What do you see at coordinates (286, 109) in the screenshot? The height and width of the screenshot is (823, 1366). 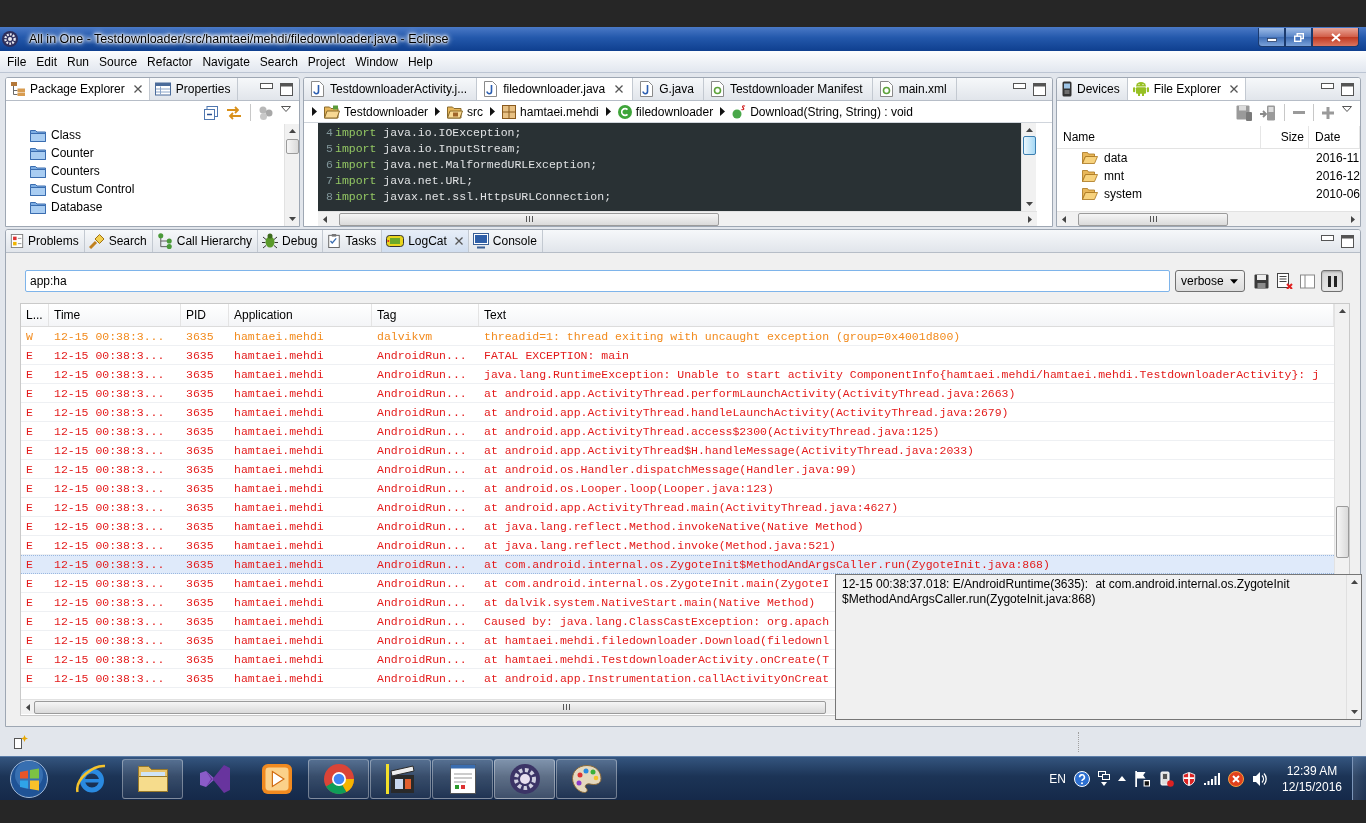 I see `view-menu-icon` at bounding box center [286, 109].